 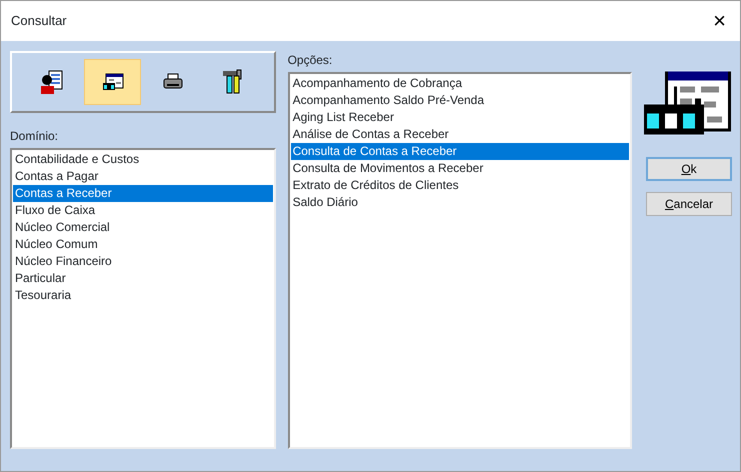 I want to click on domain-item: Fluxo de Caixa, so click(x=143, y=210).